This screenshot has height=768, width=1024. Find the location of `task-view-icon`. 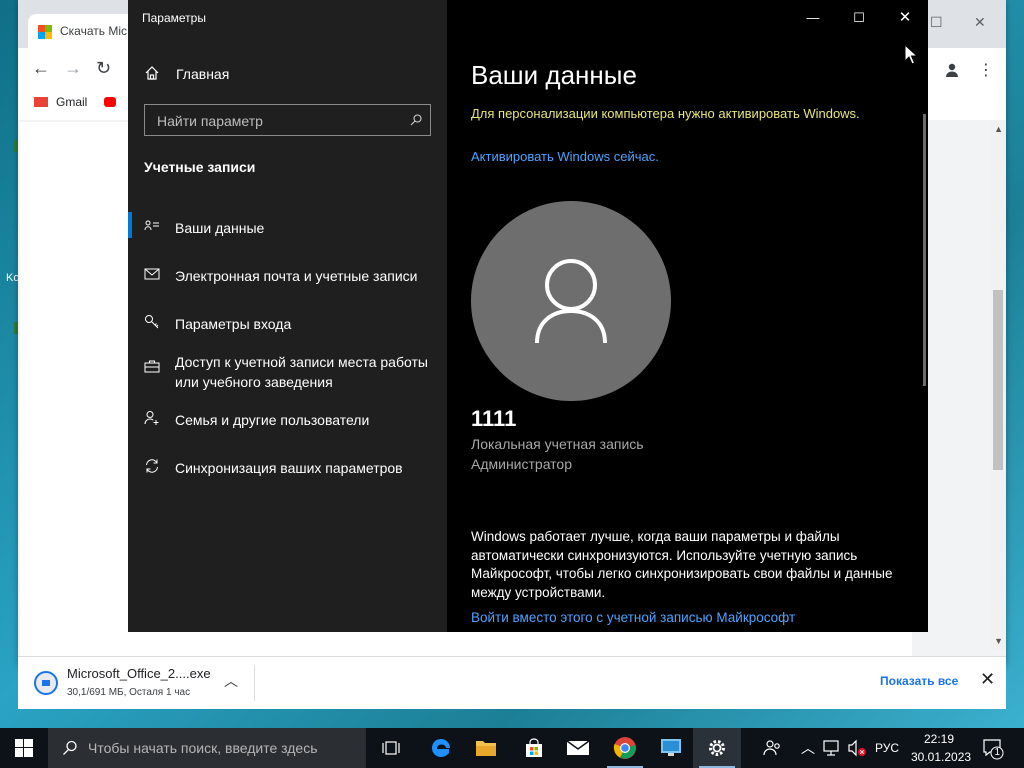

task-view-icon is located at coordinates (391, 748).